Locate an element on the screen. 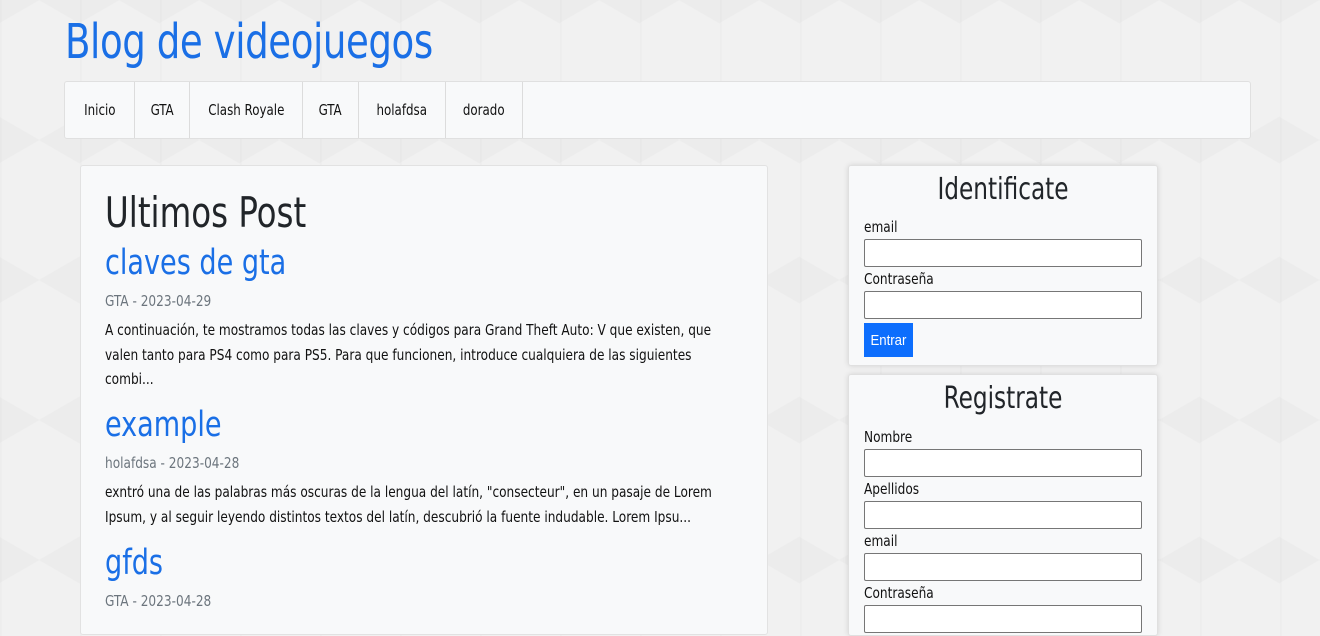 Image resolution: width=1320 pixels, height=636 pixels. register-email-input is located at coordinates (1003, 567).